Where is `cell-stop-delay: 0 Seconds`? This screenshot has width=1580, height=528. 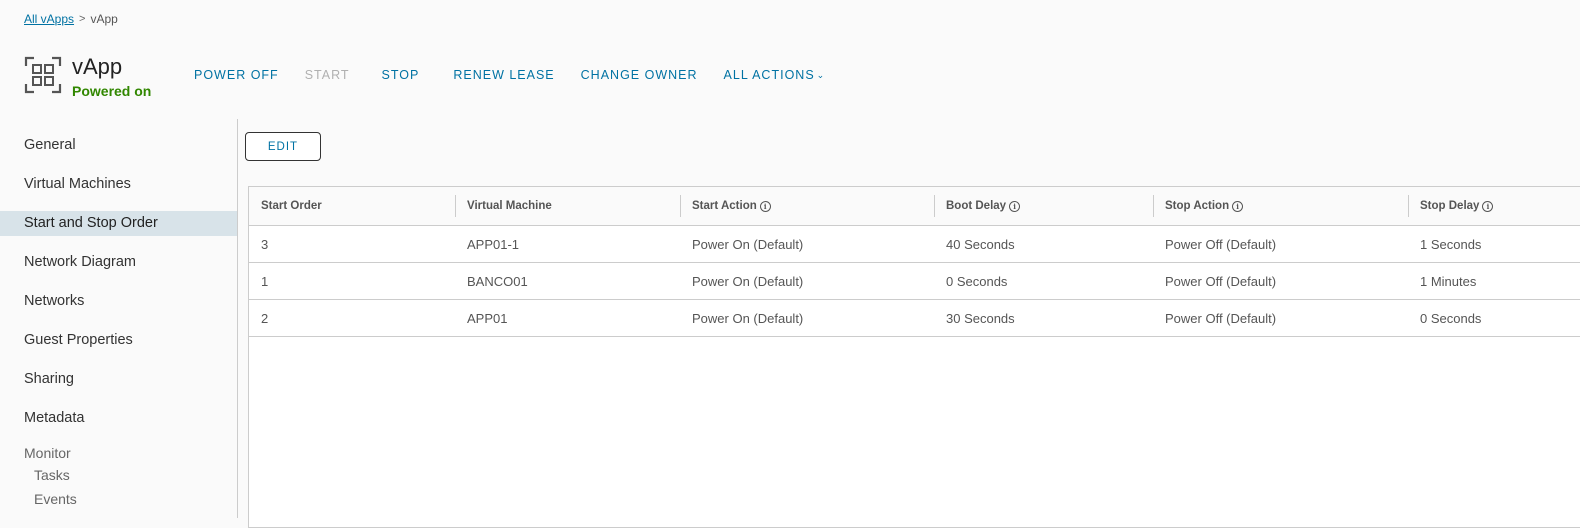
cell-stop-delay: 0 Seconds is located at coordinates (1451, 318).